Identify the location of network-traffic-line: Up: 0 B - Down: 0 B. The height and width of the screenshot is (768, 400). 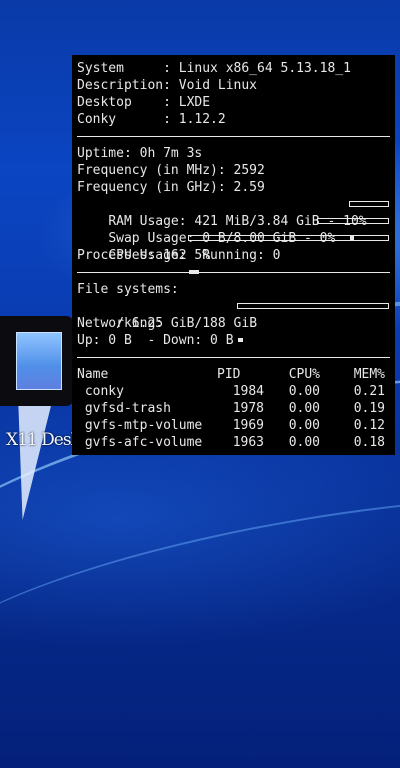
(155, 340).